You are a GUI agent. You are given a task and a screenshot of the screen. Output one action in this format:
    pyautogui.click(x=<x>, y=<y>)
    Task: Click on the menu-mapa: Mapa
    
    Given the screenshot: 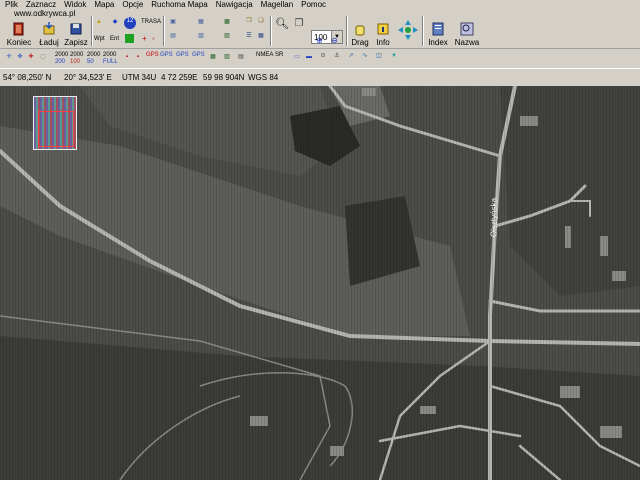 What is the action you would take?
    pyautogui.click(x=103, y=5)
    